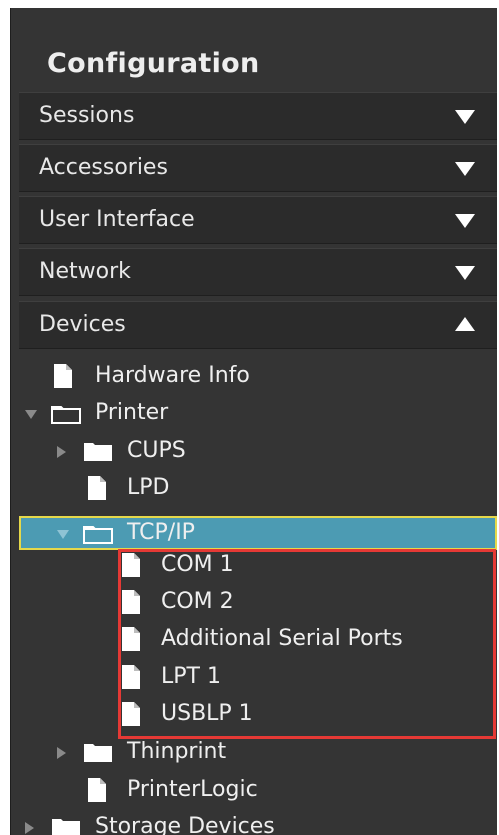  I want to click on section-accessories: Accessories, so click(258, 168).